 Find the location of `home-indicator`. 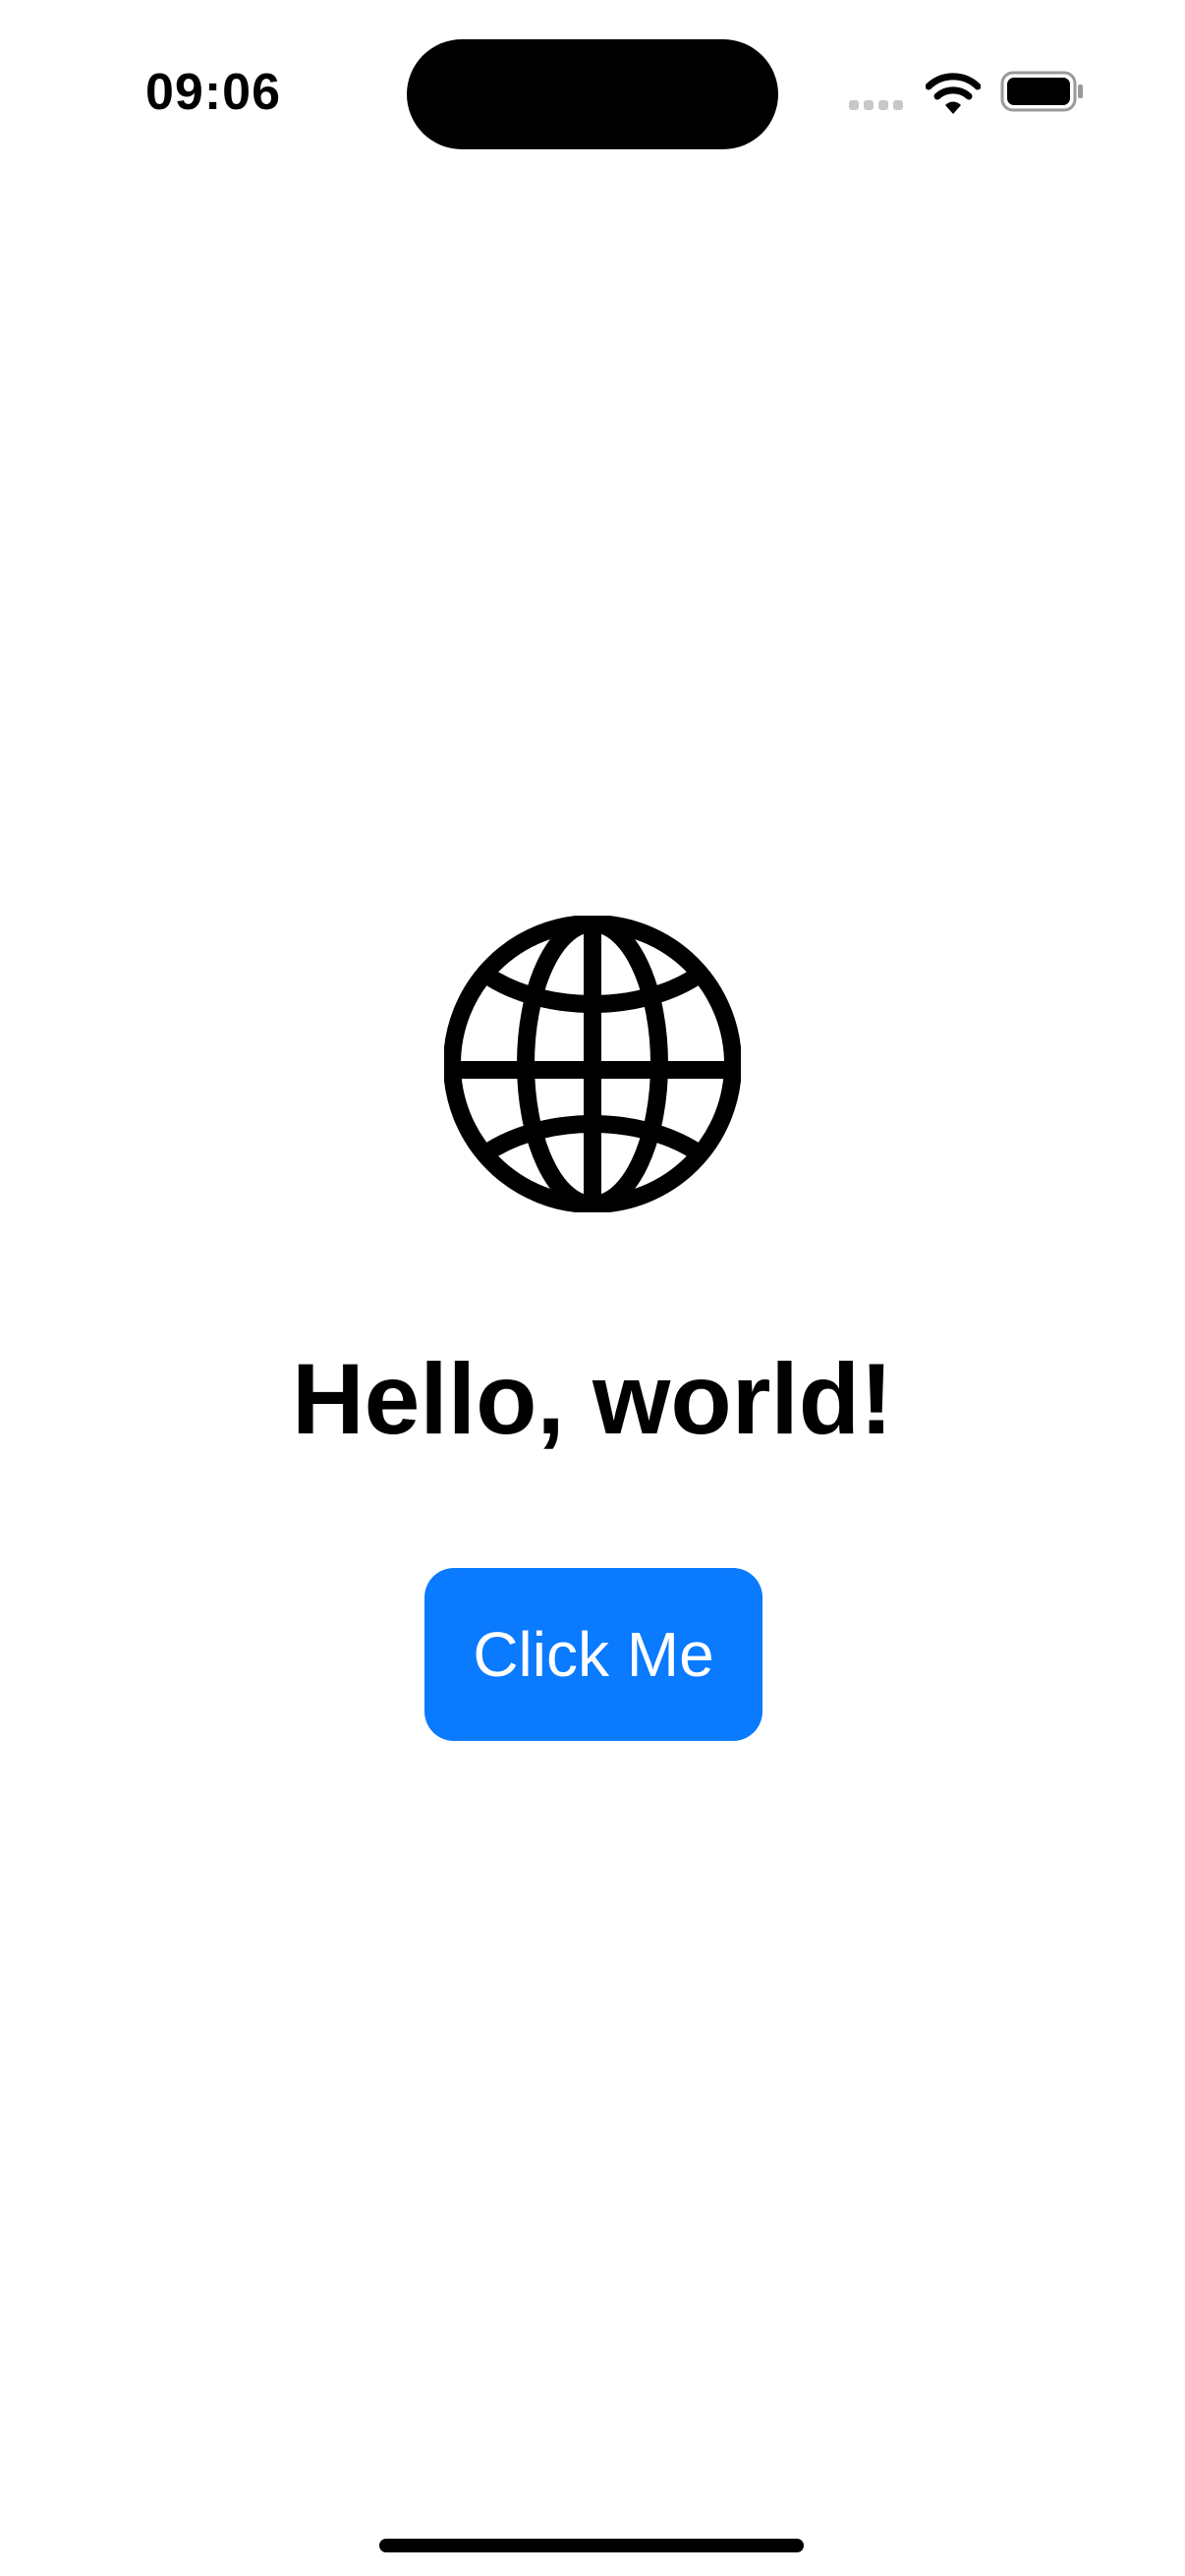

home-indicator is located at coordinates (592, 2545).